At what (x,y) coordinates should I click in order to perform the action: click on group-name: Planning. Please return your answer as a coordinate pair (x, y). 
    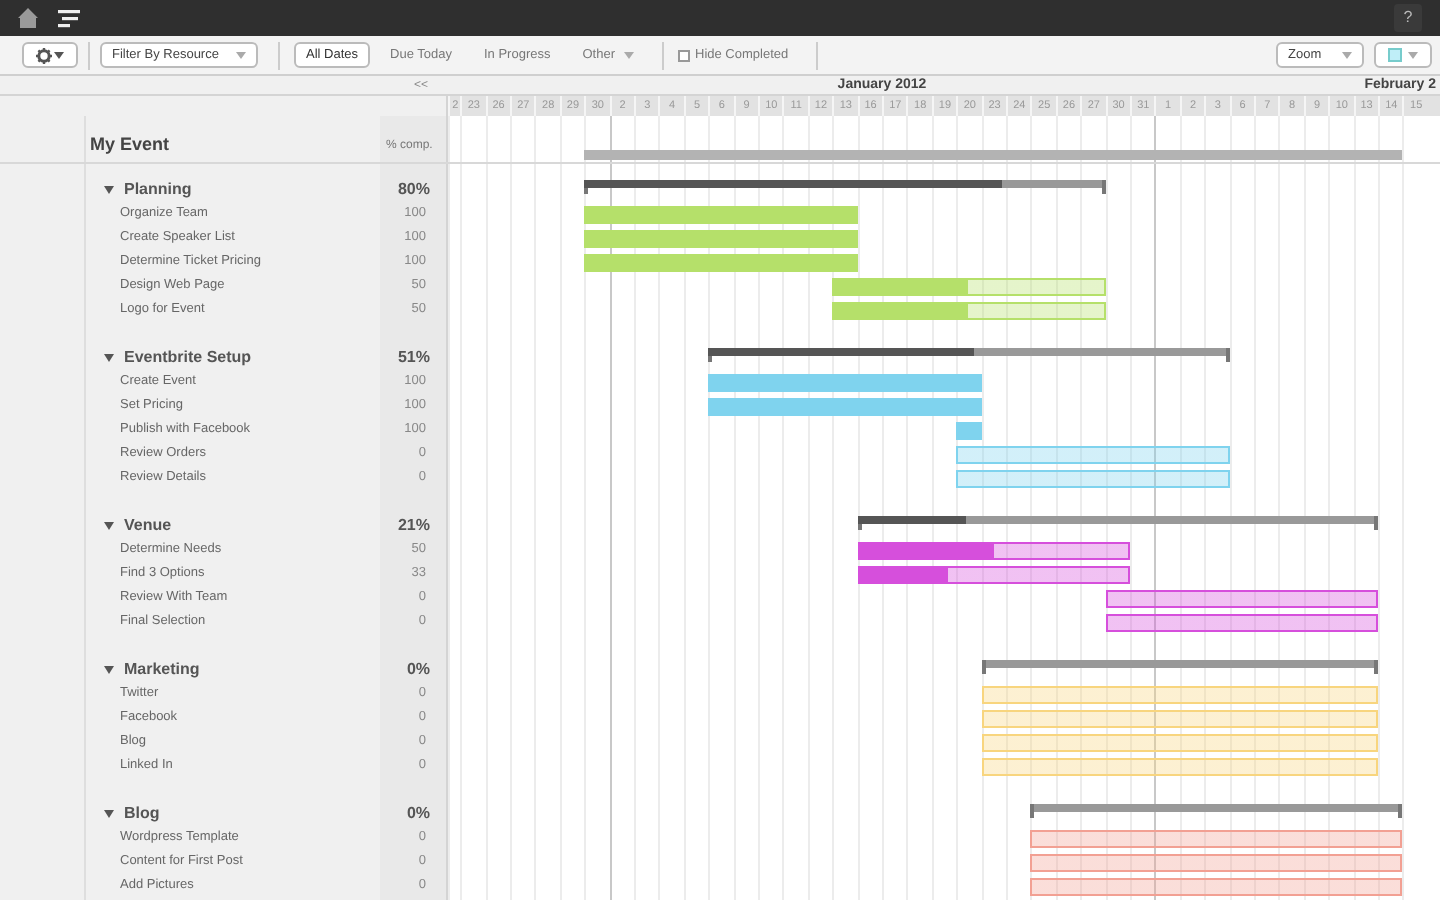
    Looking at the image, I should click on (159, 190).